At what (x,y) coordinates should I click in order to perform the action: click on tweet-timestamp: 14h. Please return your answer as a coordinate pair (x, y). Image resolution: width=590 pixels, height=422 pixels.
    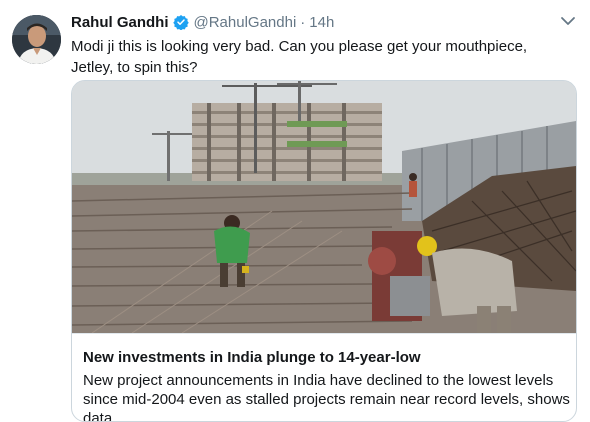
    Looking at the image, I should click on (321, 22).